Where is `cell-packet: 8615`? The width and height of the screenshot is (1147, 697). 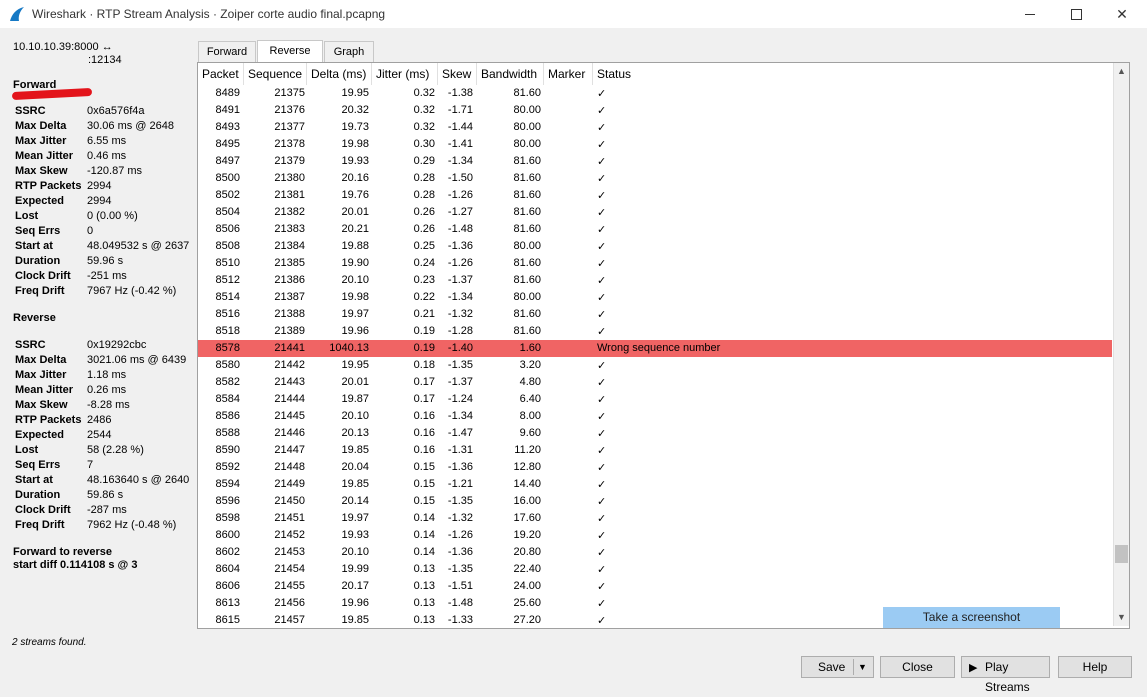 cell-packet: 8615 is located at coordinates (227, 620).